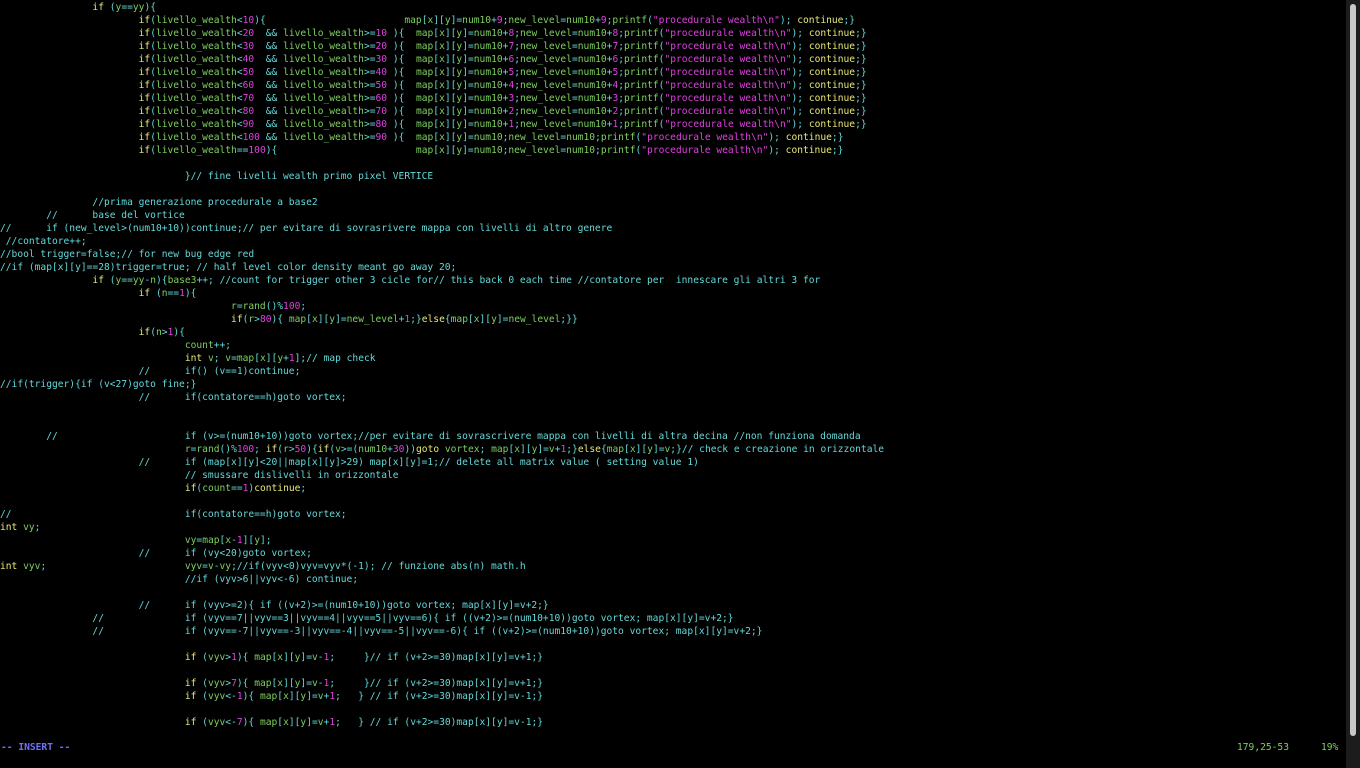 The height and width of the screenshot is (768, 1360). I want to click on code-line: if(count==1)continue;, so click(673, 488).